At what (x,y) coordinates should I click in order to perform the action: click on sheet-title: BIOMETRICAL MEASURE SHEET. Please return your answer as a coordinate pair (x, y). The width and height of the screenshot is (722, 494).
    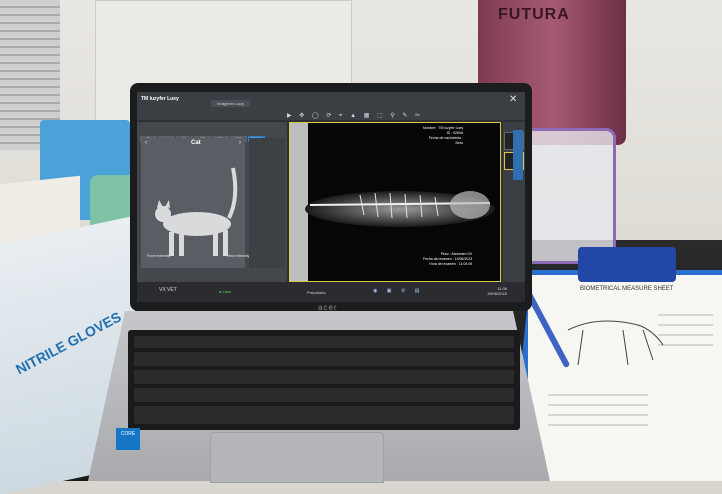
    Looking at the image, I should click on (627, 289).